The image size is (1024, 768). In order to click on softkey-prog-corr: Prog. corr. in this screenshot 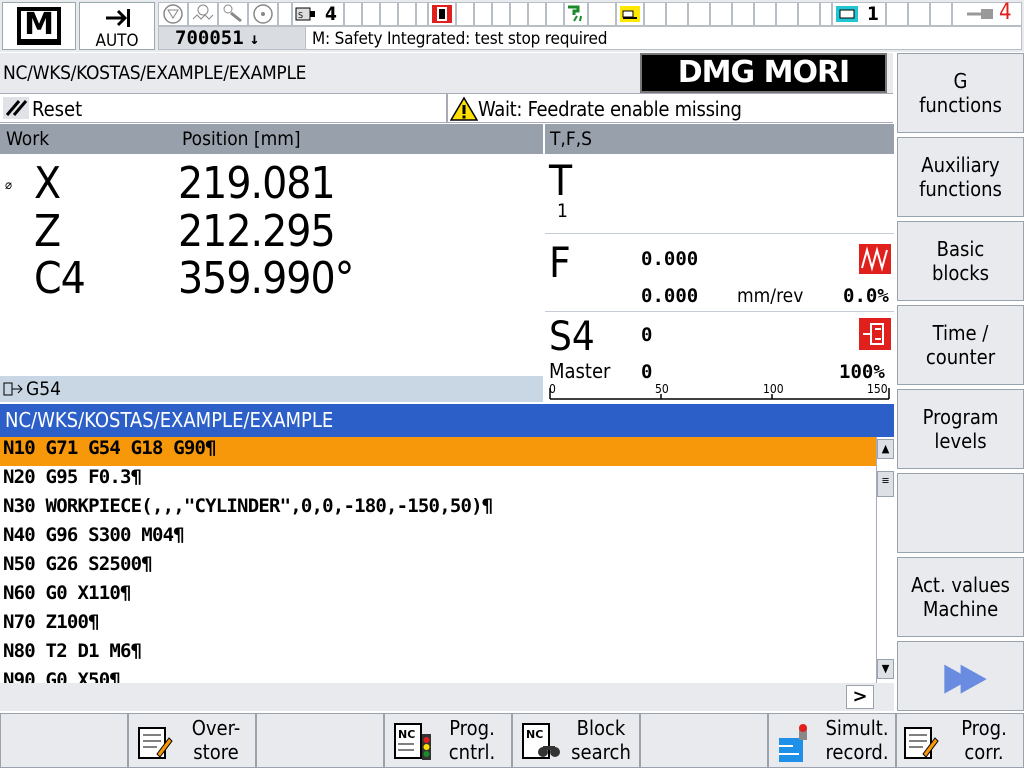, I will do `click(960, 740)`.